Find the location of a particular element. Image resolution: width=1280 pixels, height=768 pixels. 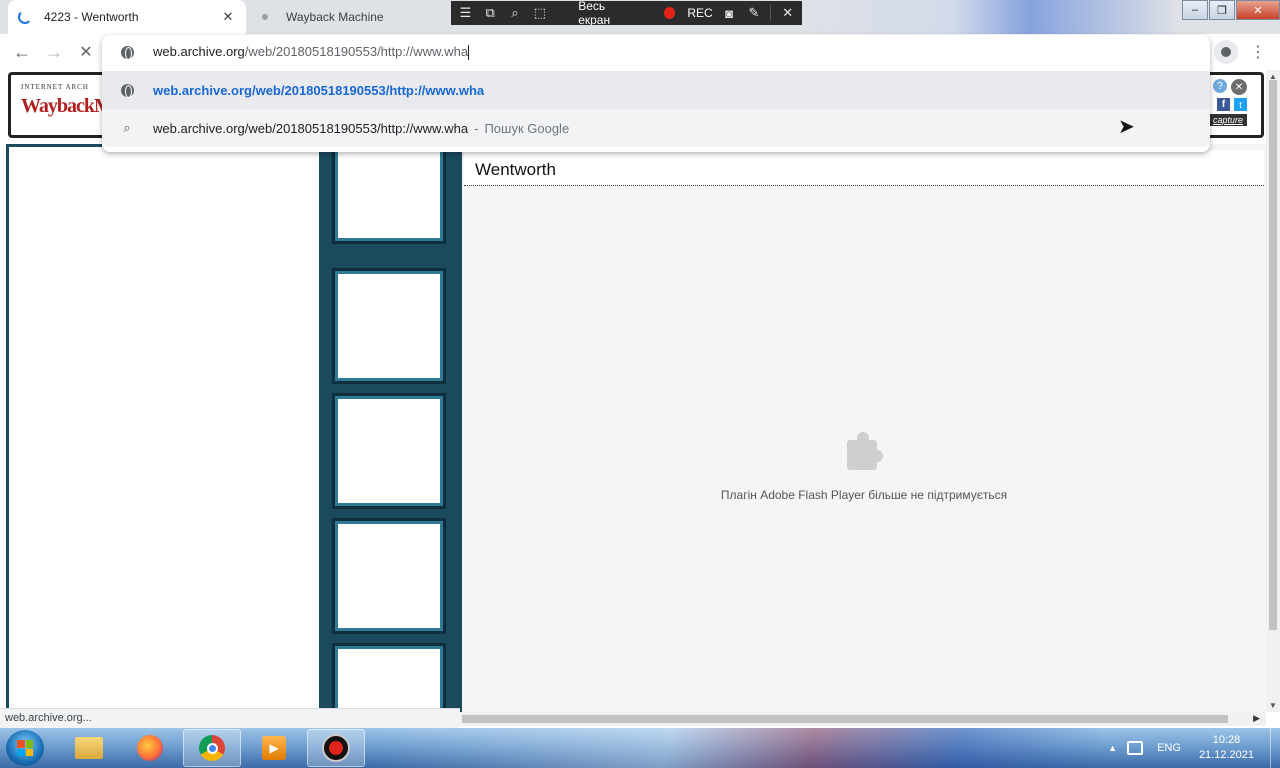

windows-logo-icon is located at coordinates (25, 748).